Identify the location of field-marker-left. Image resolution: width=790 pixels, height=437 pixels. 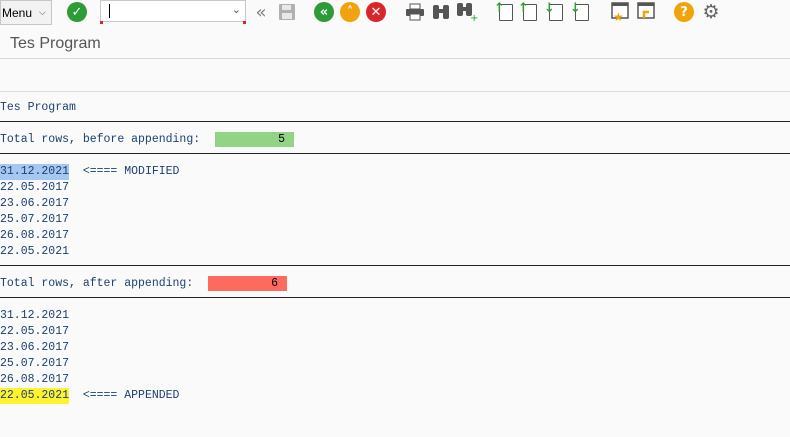
(101, 22).